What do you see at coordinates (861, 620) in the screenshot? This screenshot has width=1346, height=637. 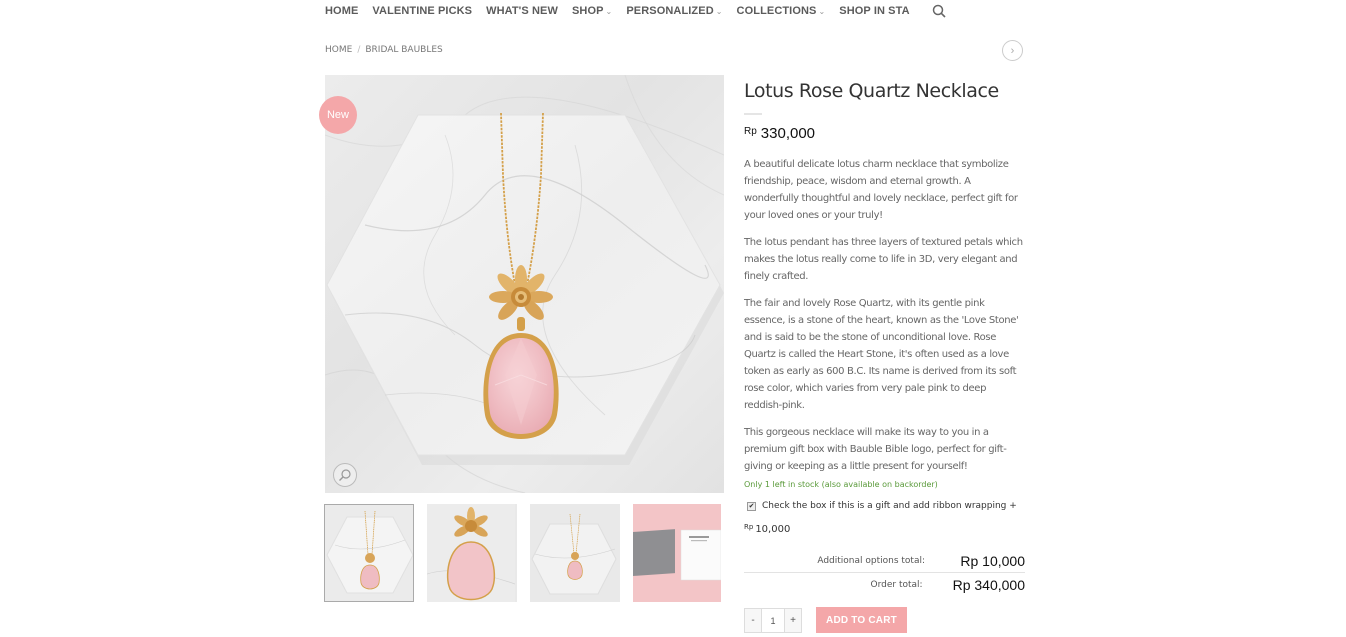 I see `add-to-cart-button: ADD TO CART` at bounding box center [861, 620].